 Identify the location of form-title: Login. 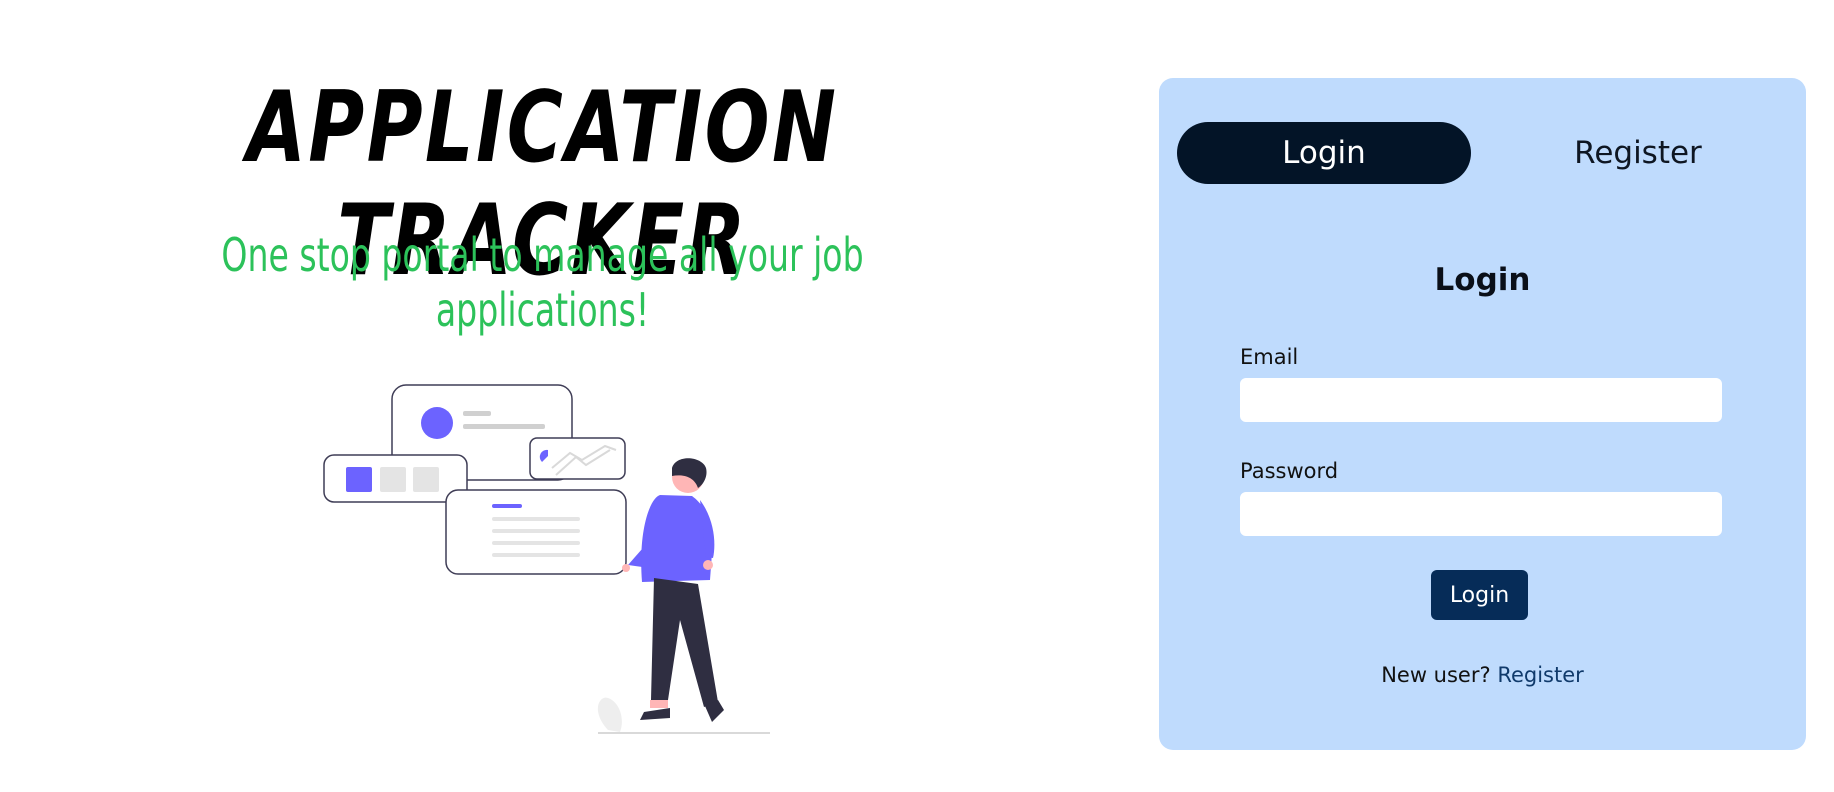
(1482, 280).